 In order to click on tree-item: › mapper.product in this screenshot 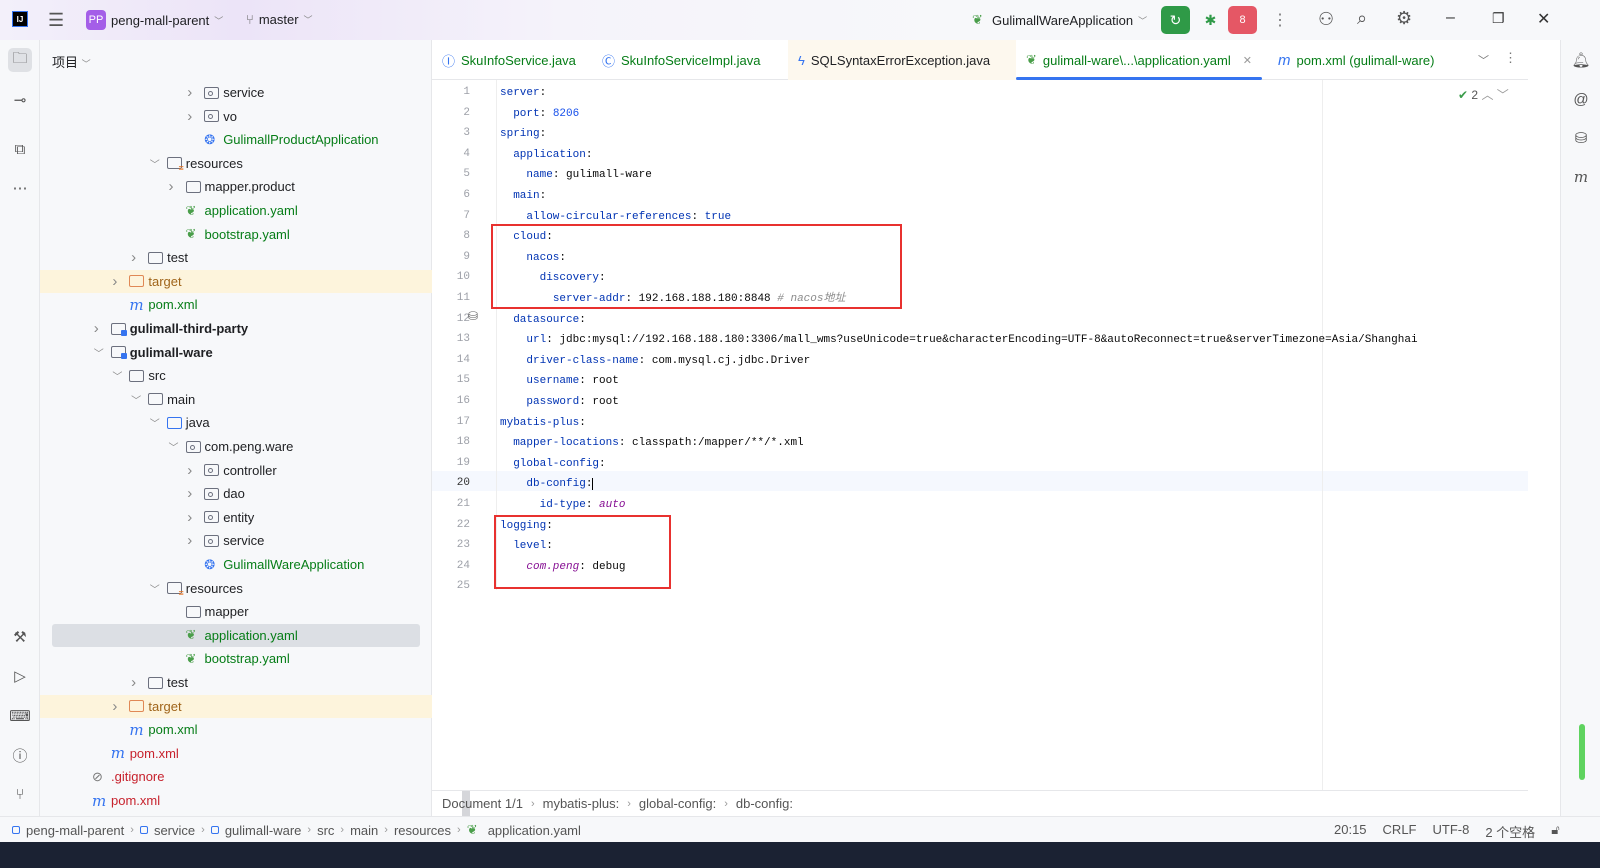, I will do `click(236, 186)`.